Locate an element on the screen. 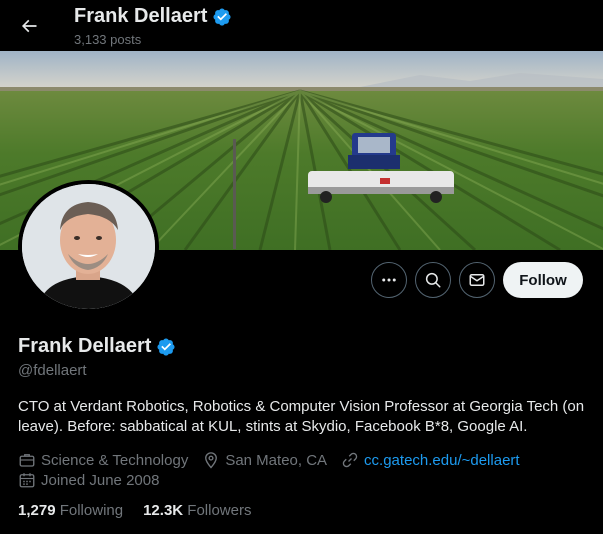 This screenshot has height=534, width=603. followers-link: 12.3K Followers is located at coordinates (197, 510).